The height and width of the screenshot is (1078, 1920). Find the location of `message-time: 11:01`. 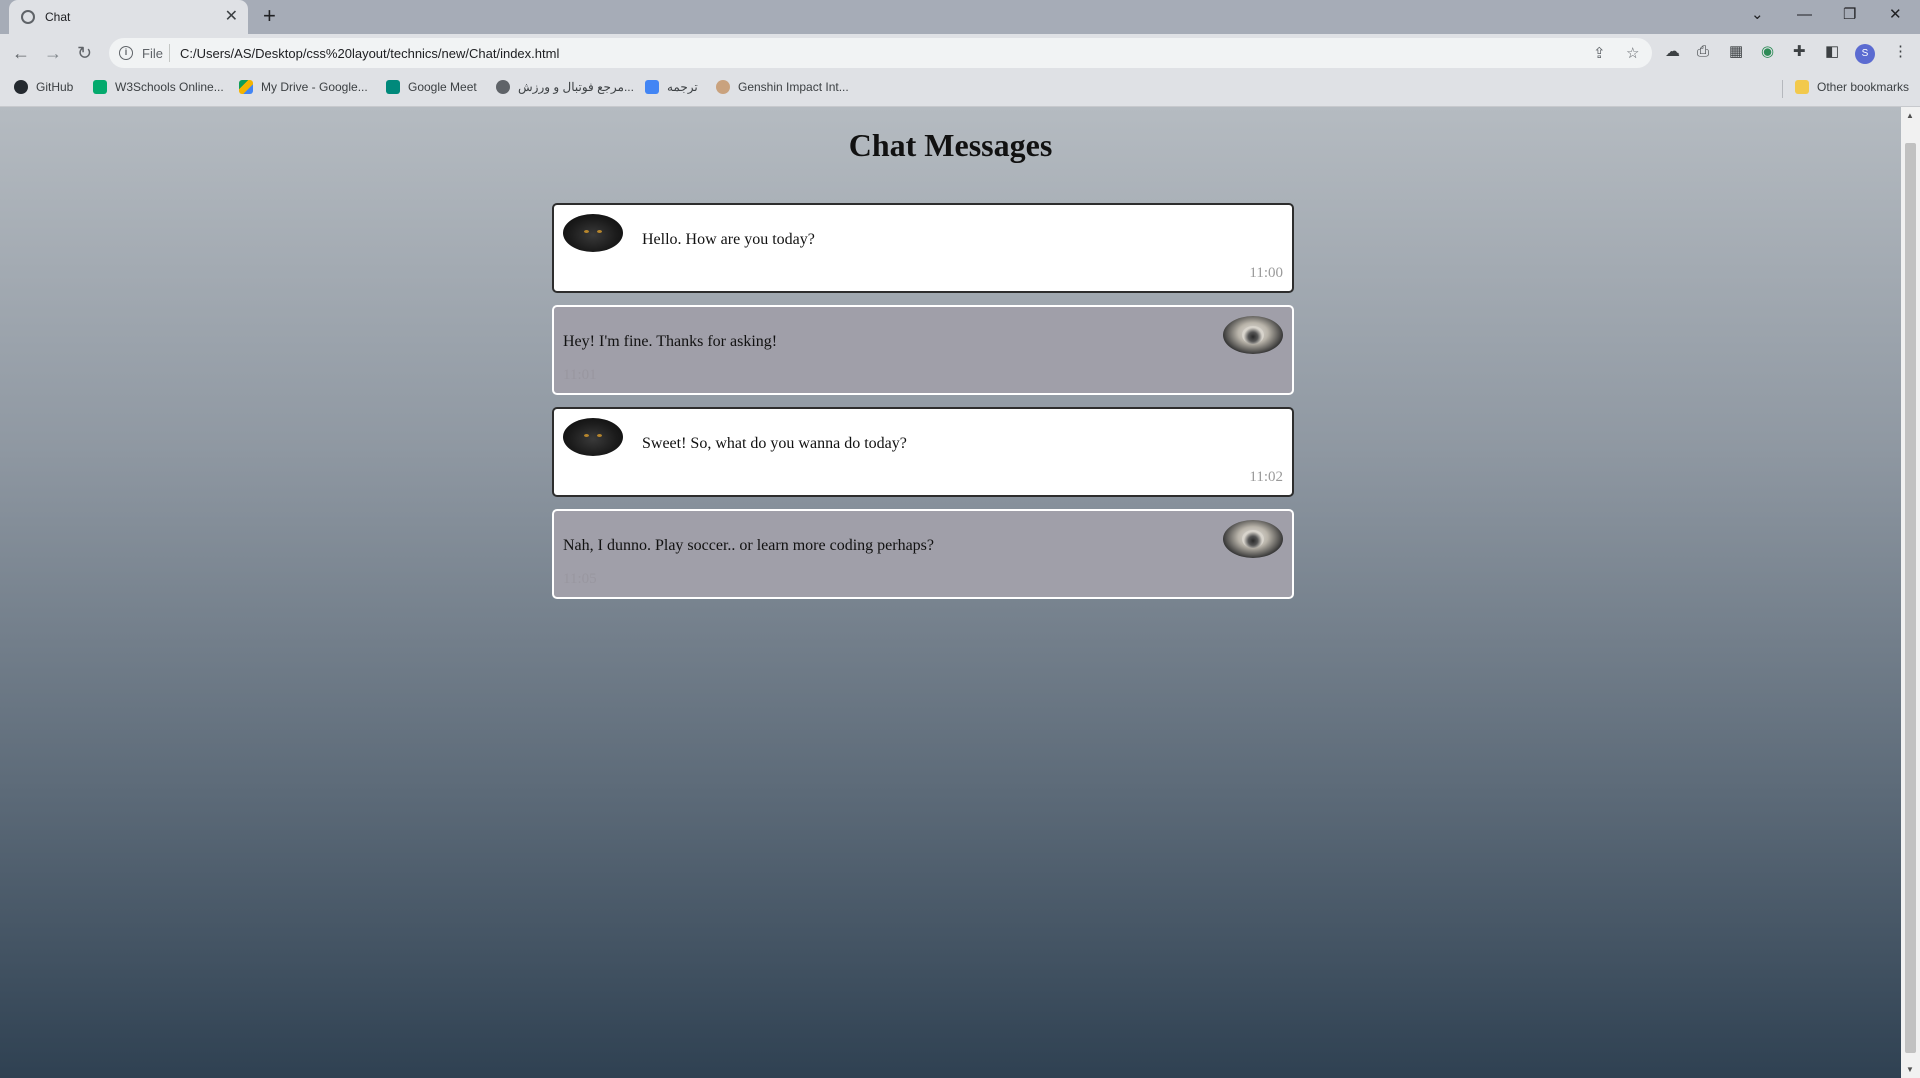

message-time: 11:01 is located at coordinates (580, 375).